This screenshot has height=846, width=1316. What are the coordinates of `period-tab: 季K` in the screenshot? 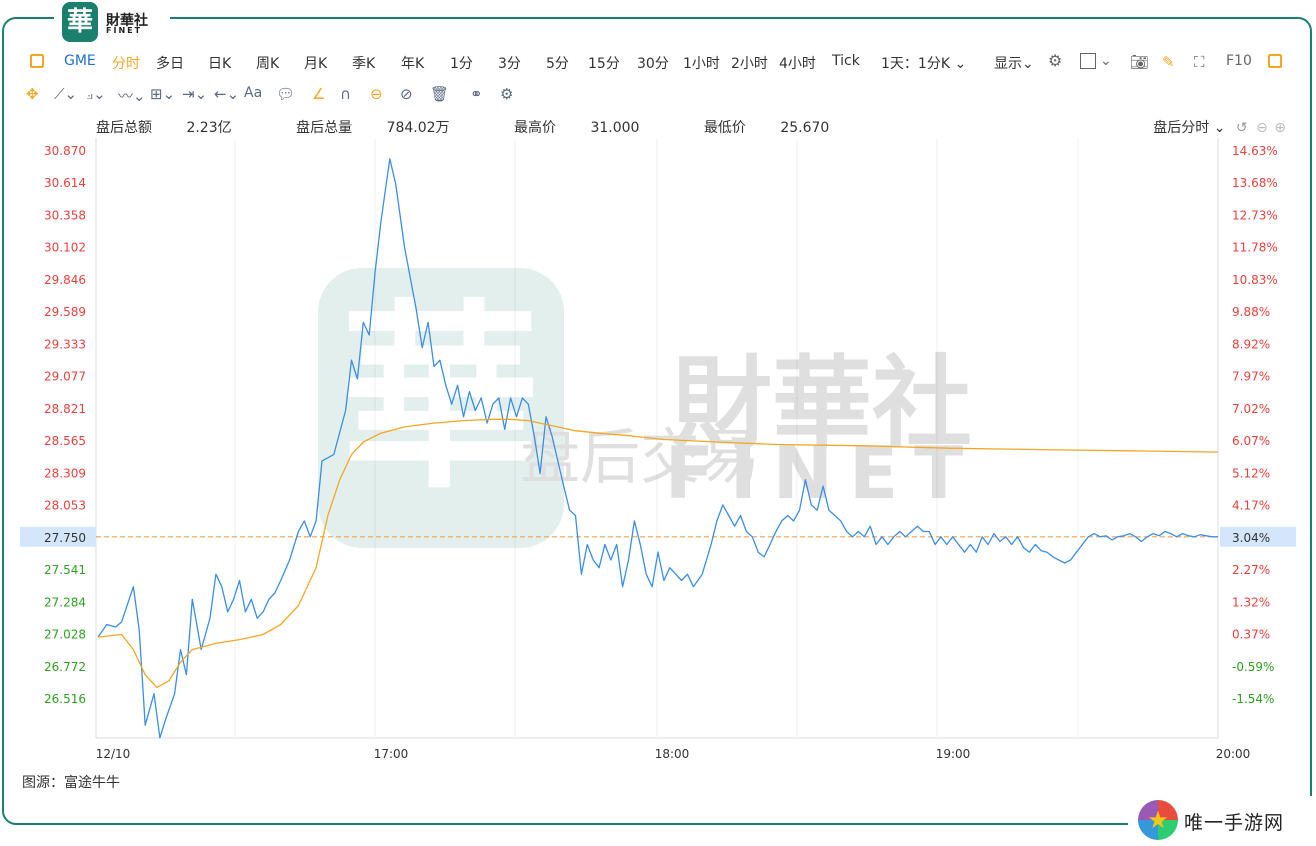 It's located at (363, 63).